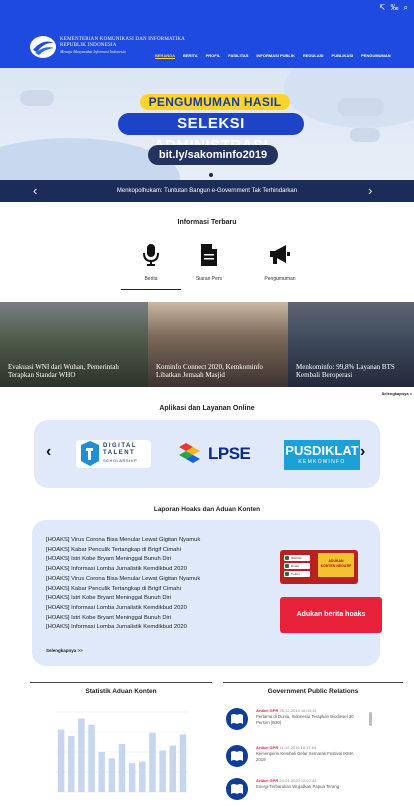  Describe the element at coordinates (322, 462) in the screenshot. I see `pusdiklat-subtext: KEMKOMINFO` at that location.